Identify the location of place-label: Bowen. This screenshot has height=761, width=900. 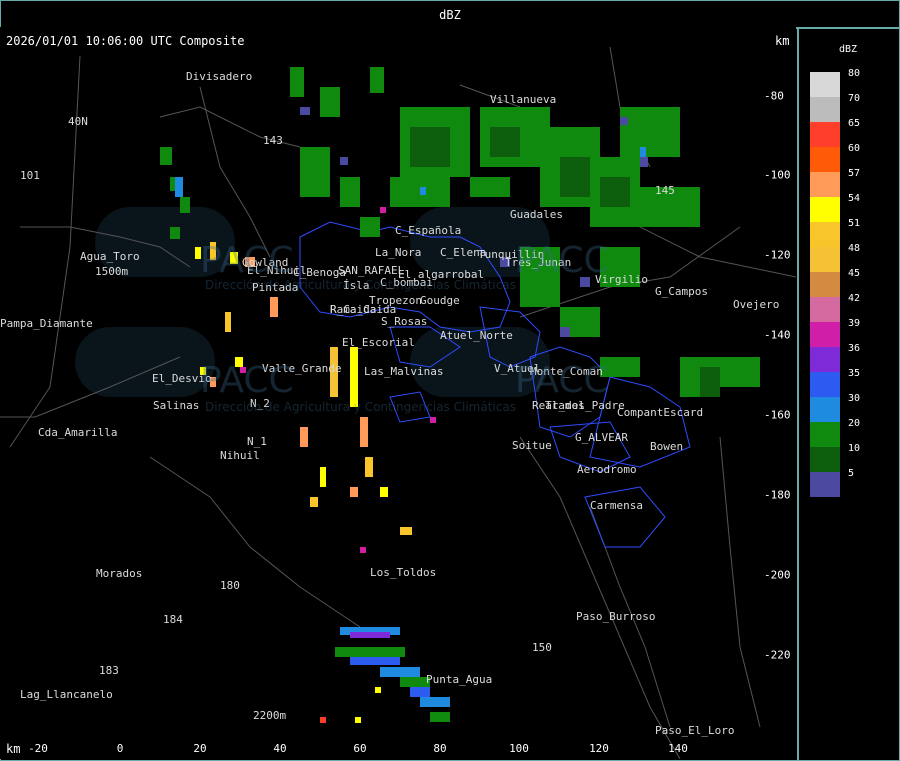
(666, 446).